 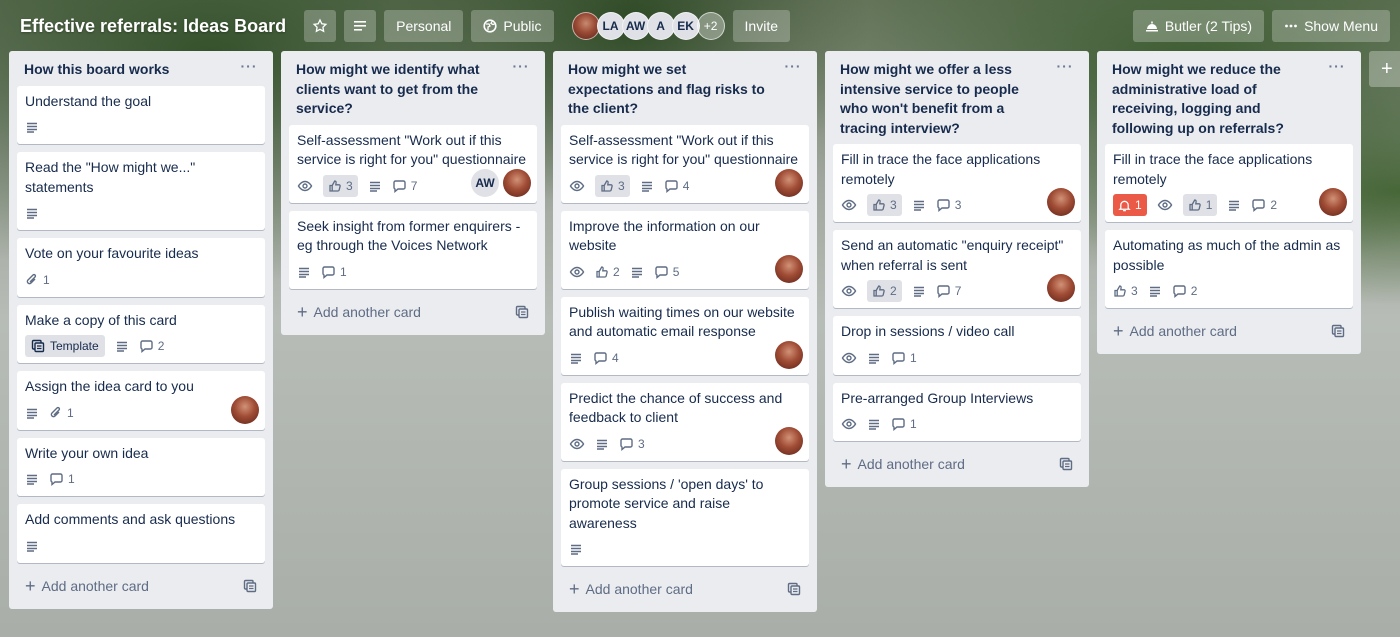 What do you see at coordinates (574, 589) in the screenshot?
I see `plus-icon: +` at bounding box center [574, 589].